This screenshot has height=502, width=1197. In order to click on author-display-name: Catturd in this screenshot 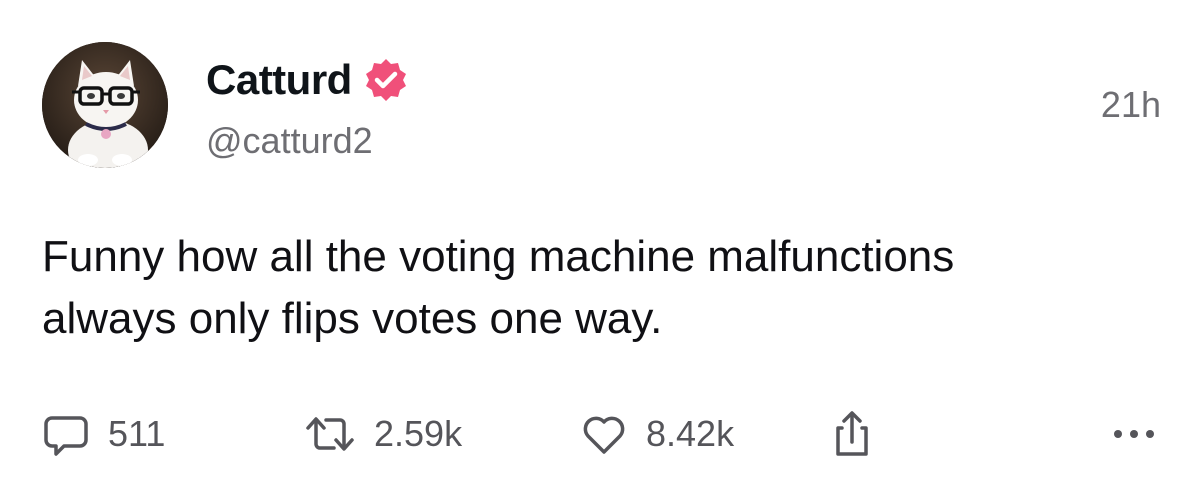, I will do `click(279, 80)`.